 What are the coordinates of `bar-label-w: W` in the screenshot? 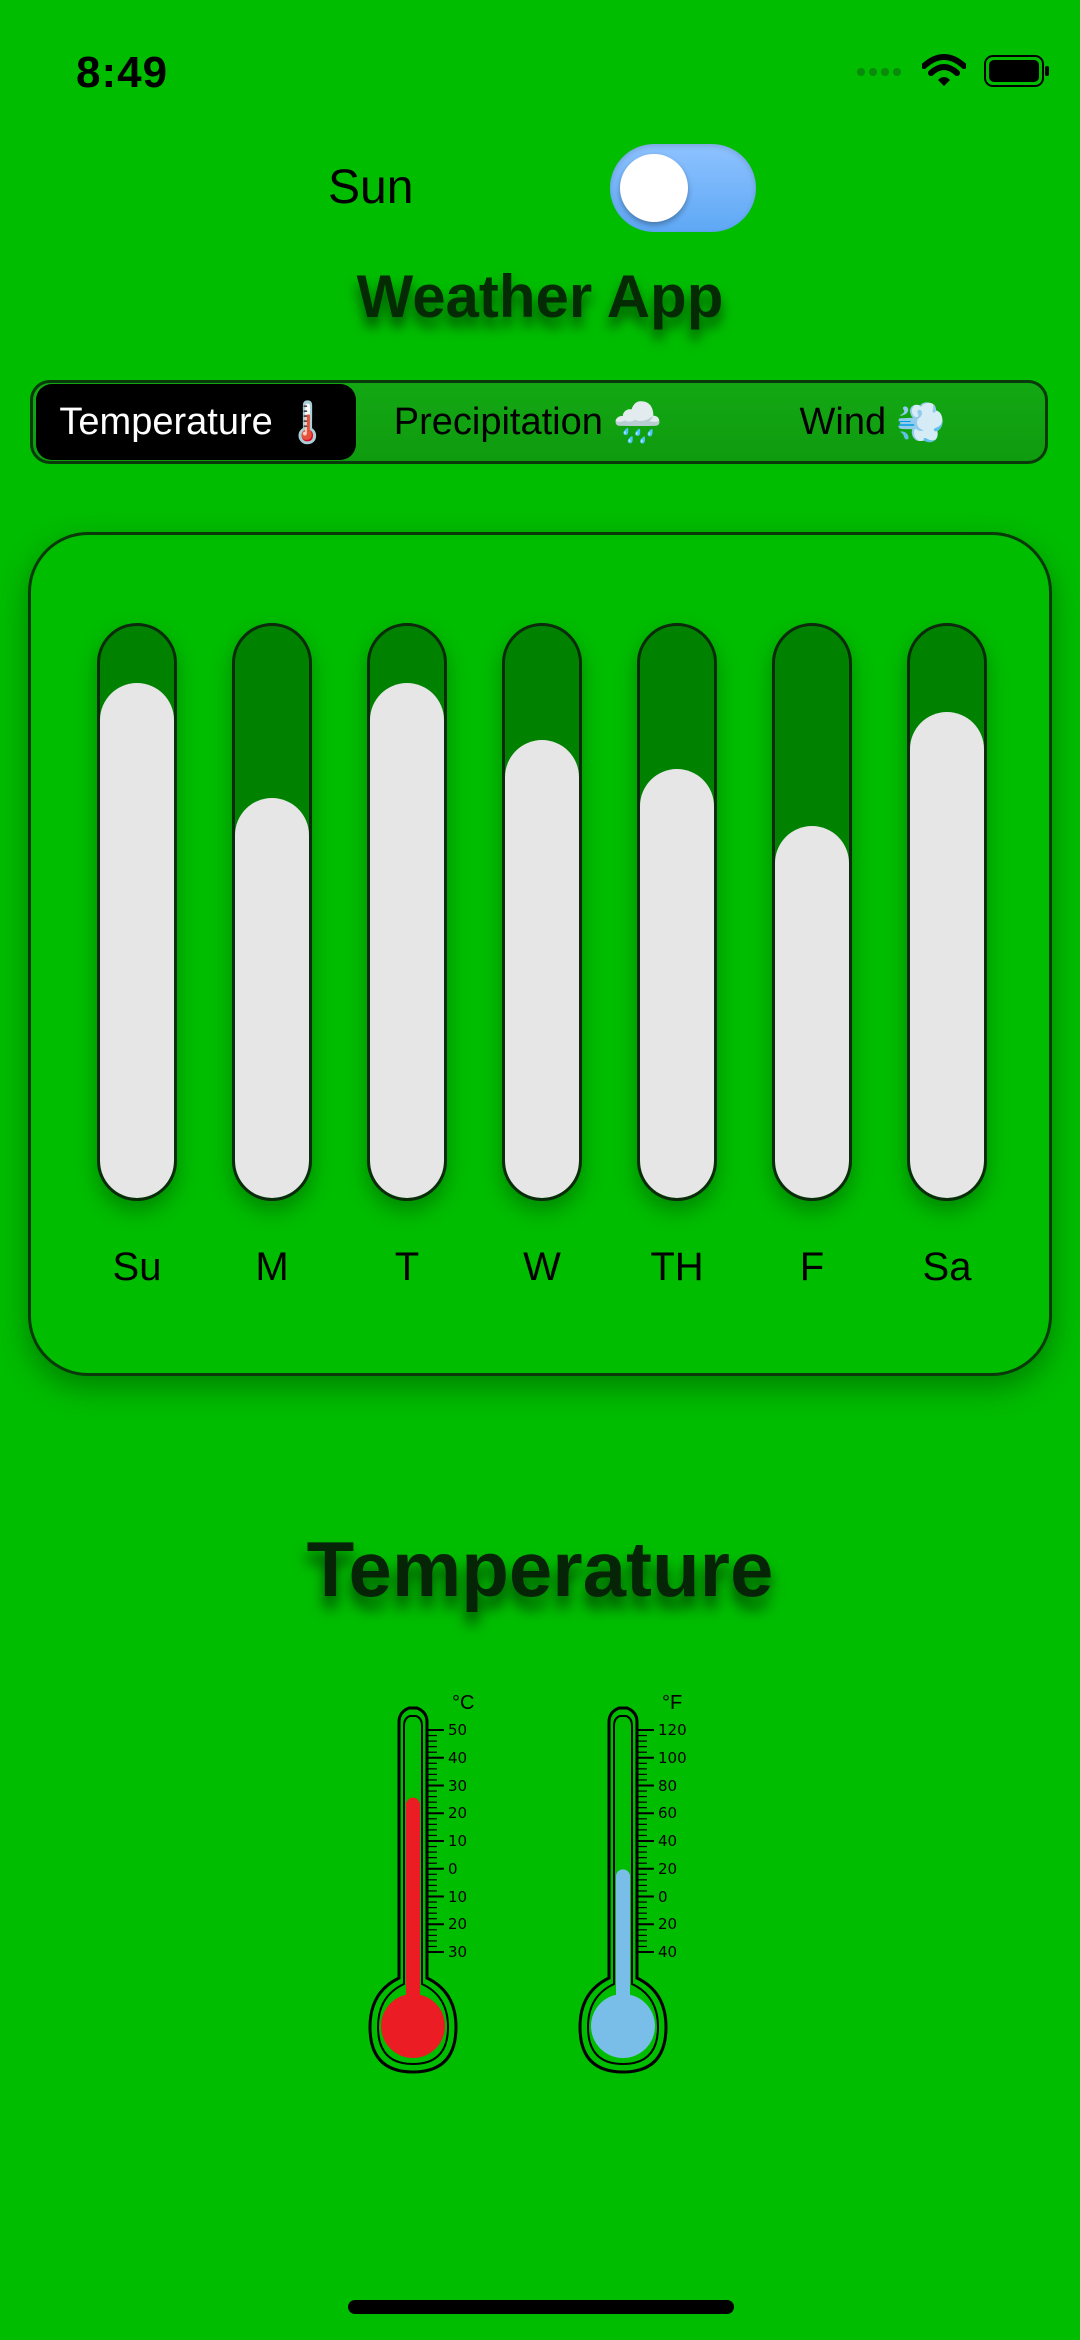 It's located at (542, 1267).